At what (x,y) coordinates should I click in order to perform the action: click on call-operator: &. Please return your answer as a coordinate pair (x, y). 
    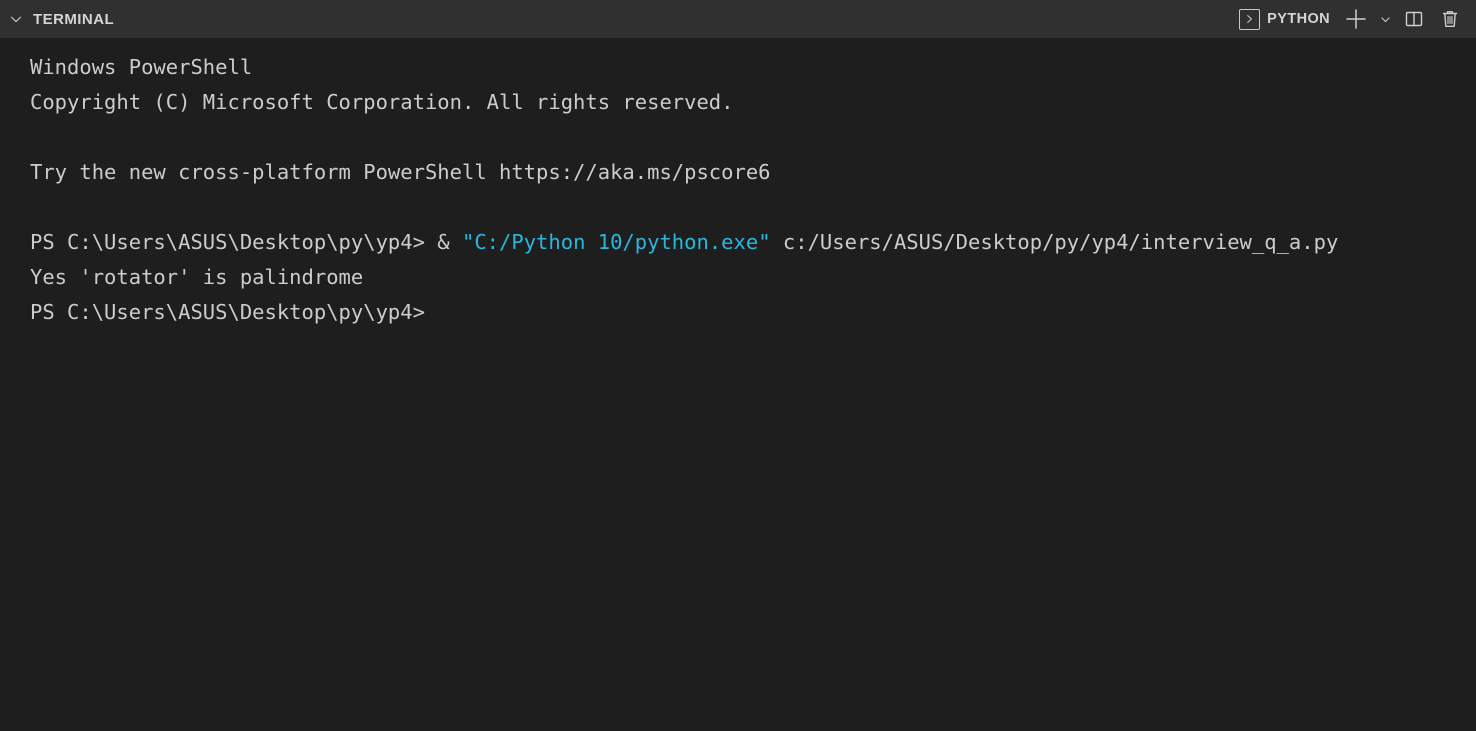
    Looking at the image, I should click on (449, 242).